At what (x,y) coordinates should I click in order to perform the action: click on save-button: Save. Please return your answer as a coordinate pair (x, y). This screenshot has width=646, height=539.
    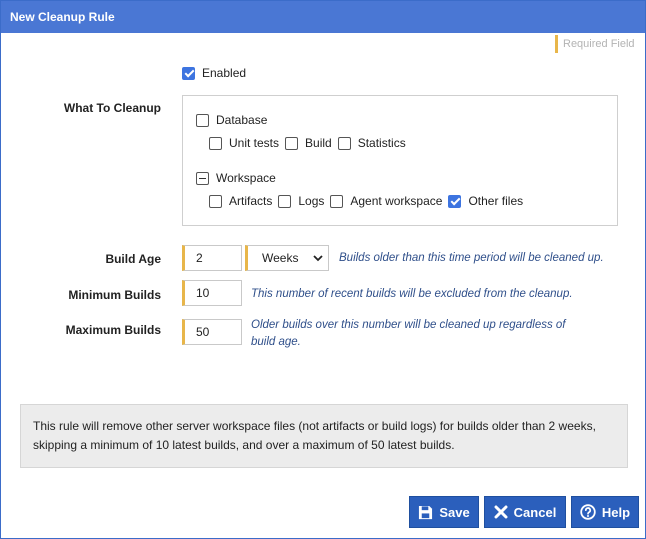
    Looking at the image, I should click on (444, 512).